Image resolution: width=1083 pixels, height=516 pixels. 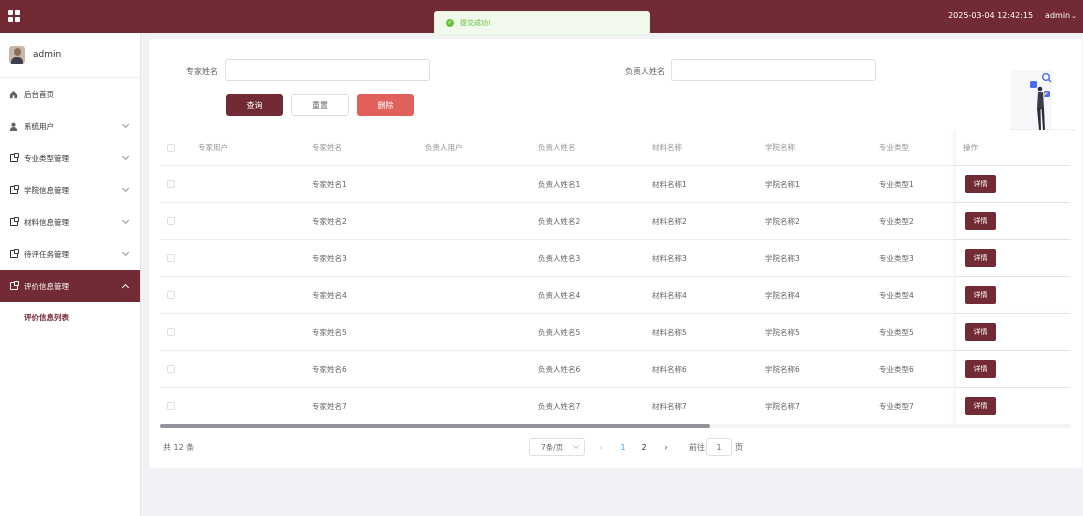 I want to click on table-row: 专家姓名7 负责人姓名7 材料名称7 学院名称7 专业类型7 详情, so click(x=615, y=406).